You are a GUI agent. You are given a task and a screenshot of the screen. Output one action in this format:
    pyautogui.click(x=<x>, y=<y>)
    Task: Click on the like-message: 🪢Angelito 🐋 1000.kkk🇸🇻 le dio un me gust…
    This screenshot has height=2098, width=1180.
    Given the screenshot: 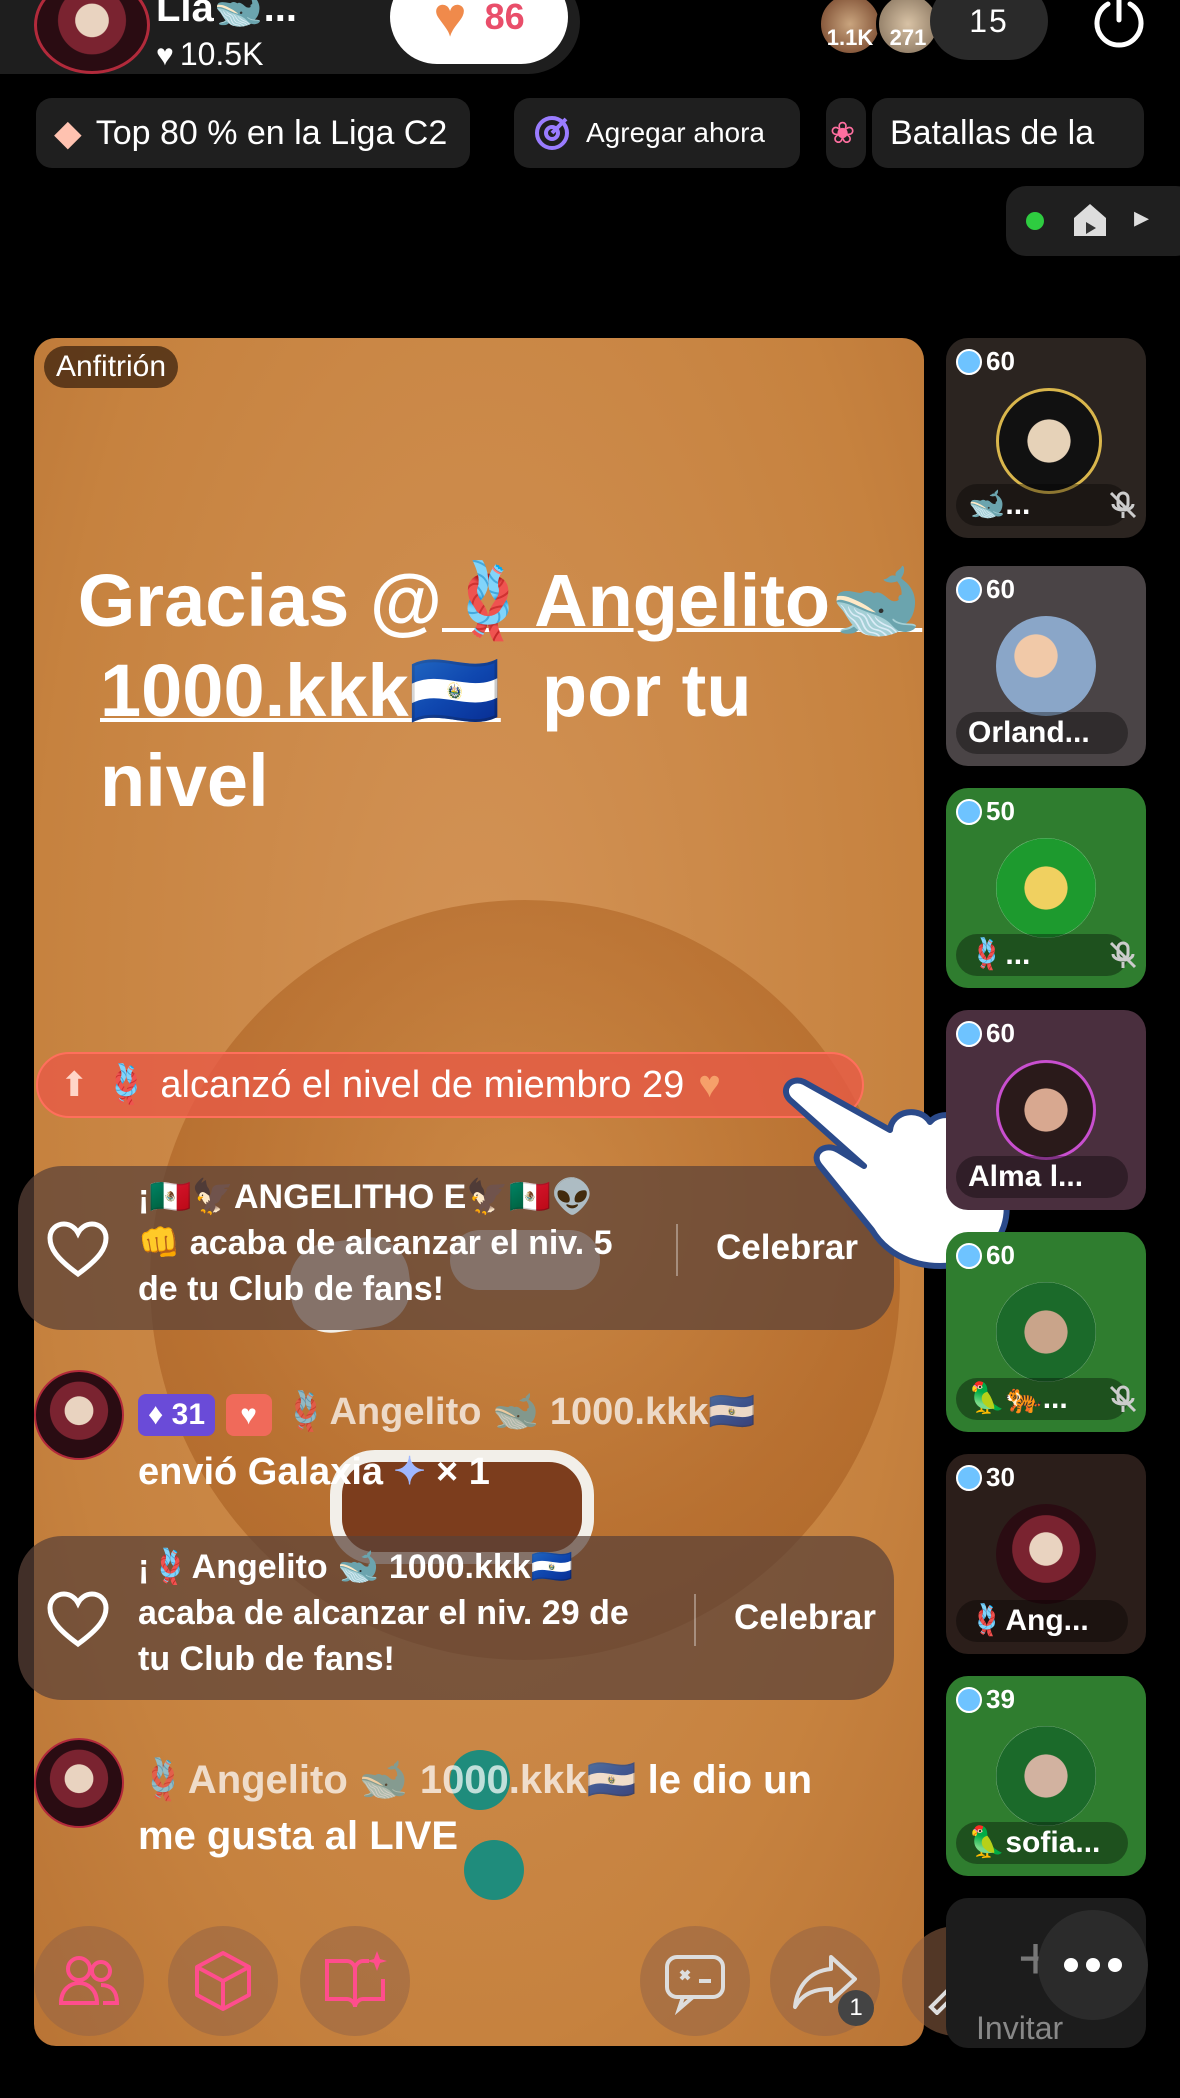 What is the action you would take?
    pyautogui.click(x=518, y=1808)
    